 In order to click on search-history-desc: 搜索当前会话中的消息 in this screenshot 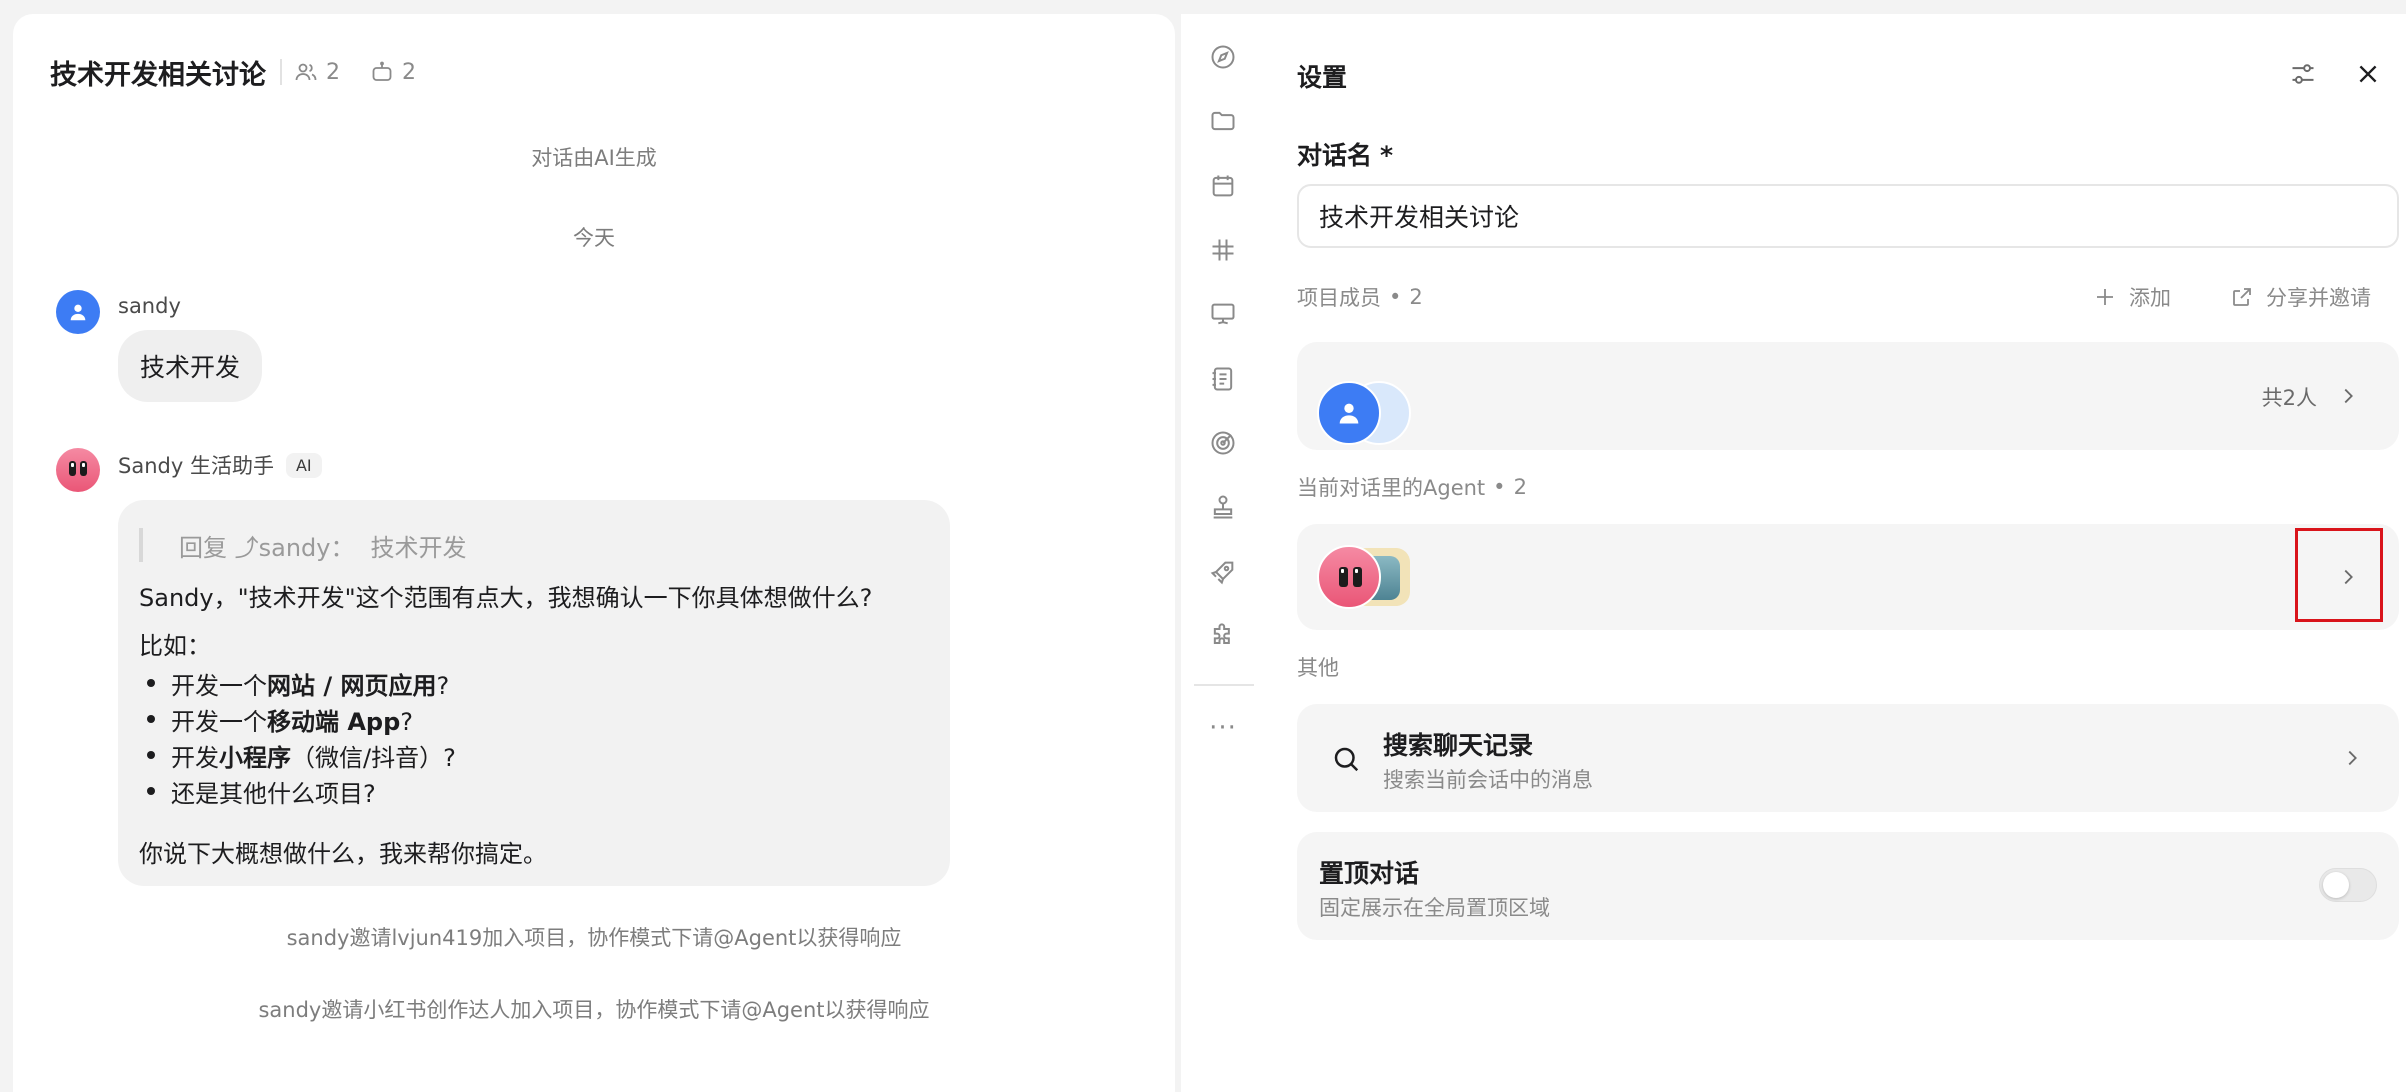, I will do `click(1488, 780)`.